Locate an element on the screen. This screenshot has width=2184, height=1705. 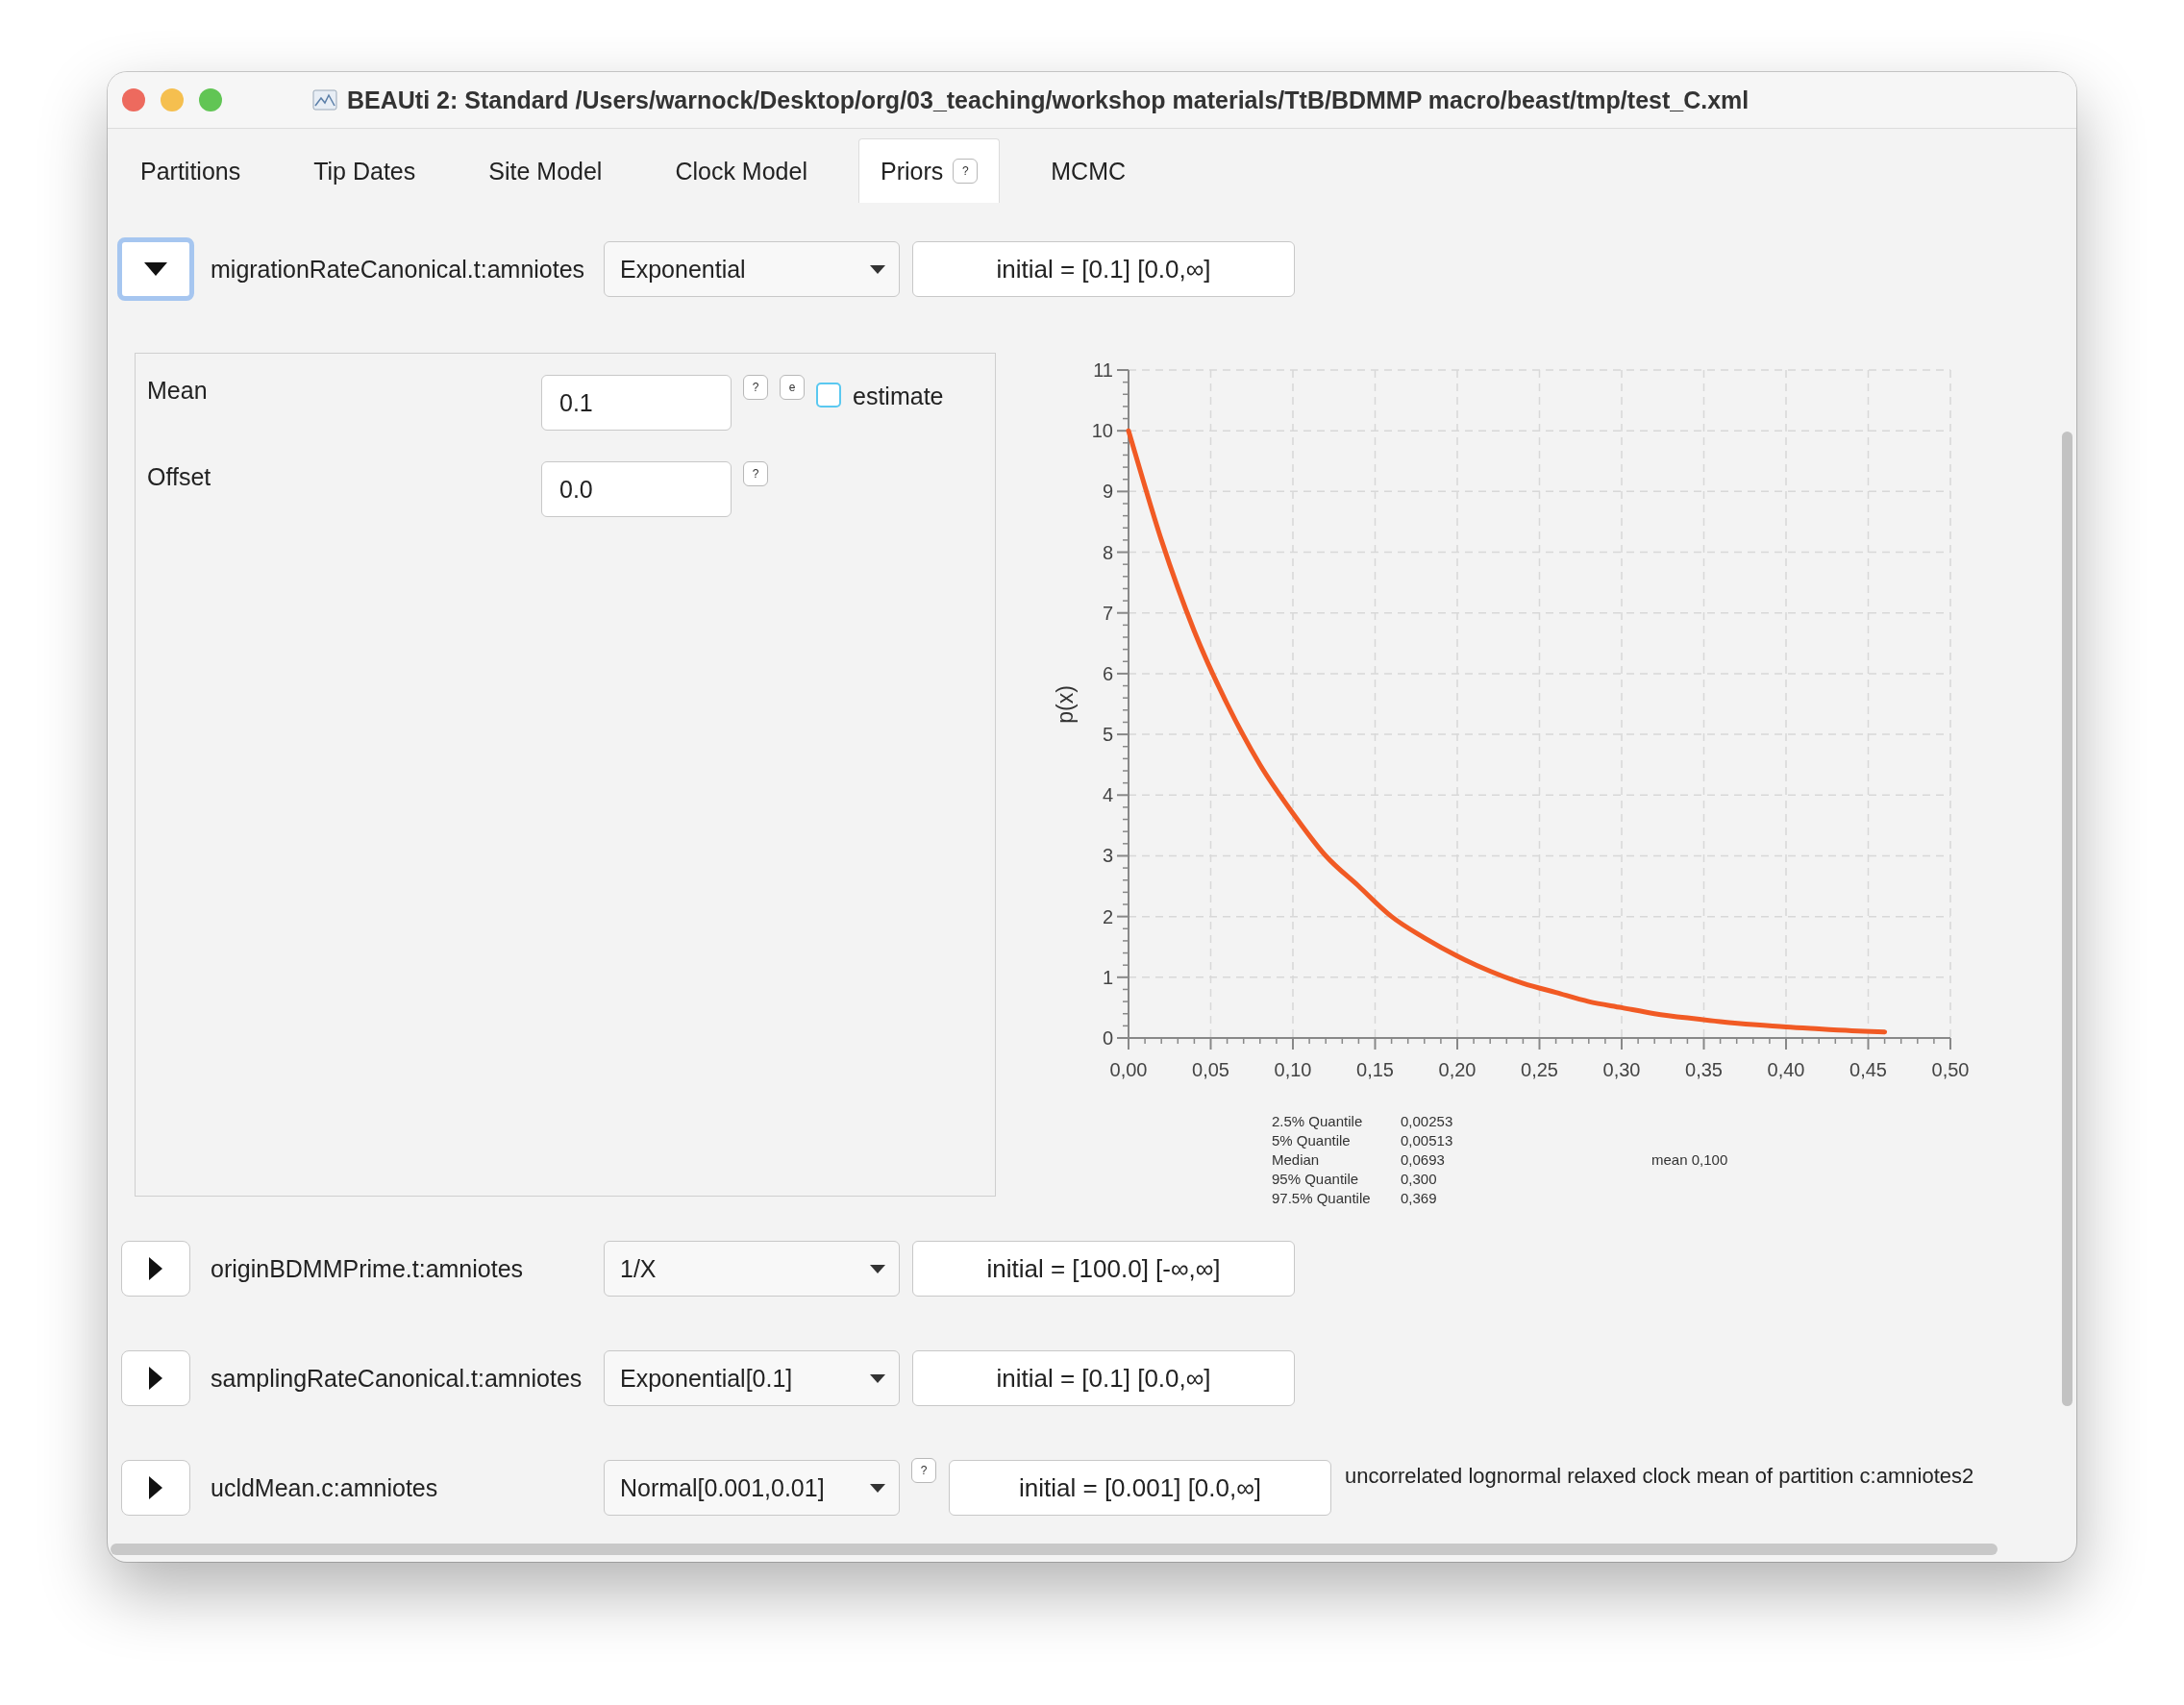
vertical-scrollbar is located at coordinates (2067, 919).